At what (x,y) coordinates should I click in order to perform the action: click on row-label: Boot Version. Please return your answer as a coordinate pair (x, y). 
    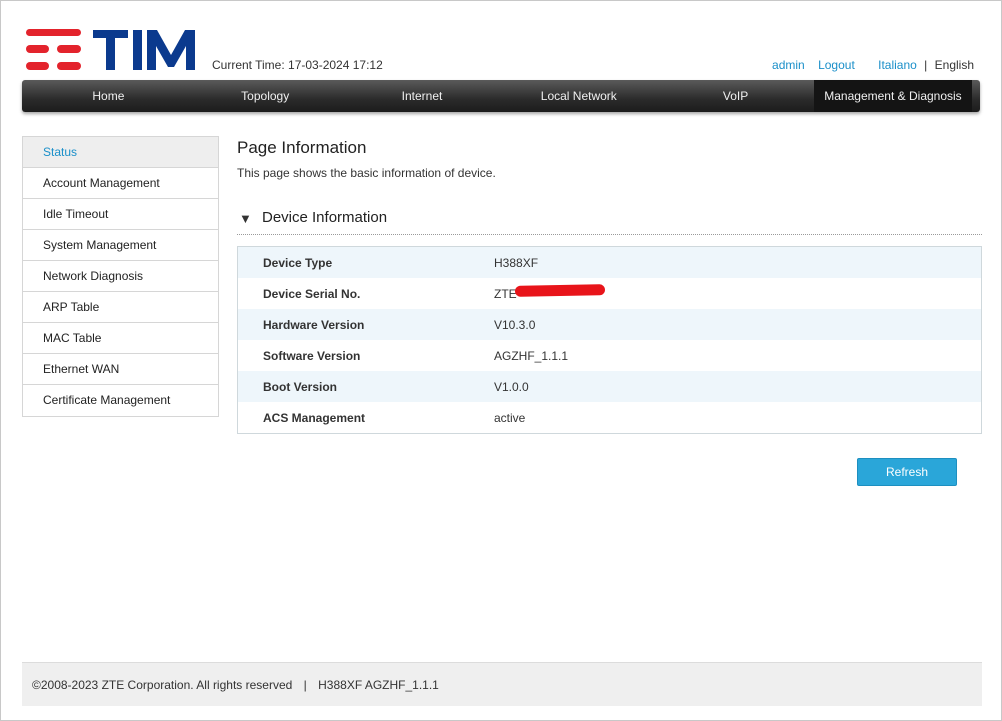
    Looking at the image, I should click on (300, 386).